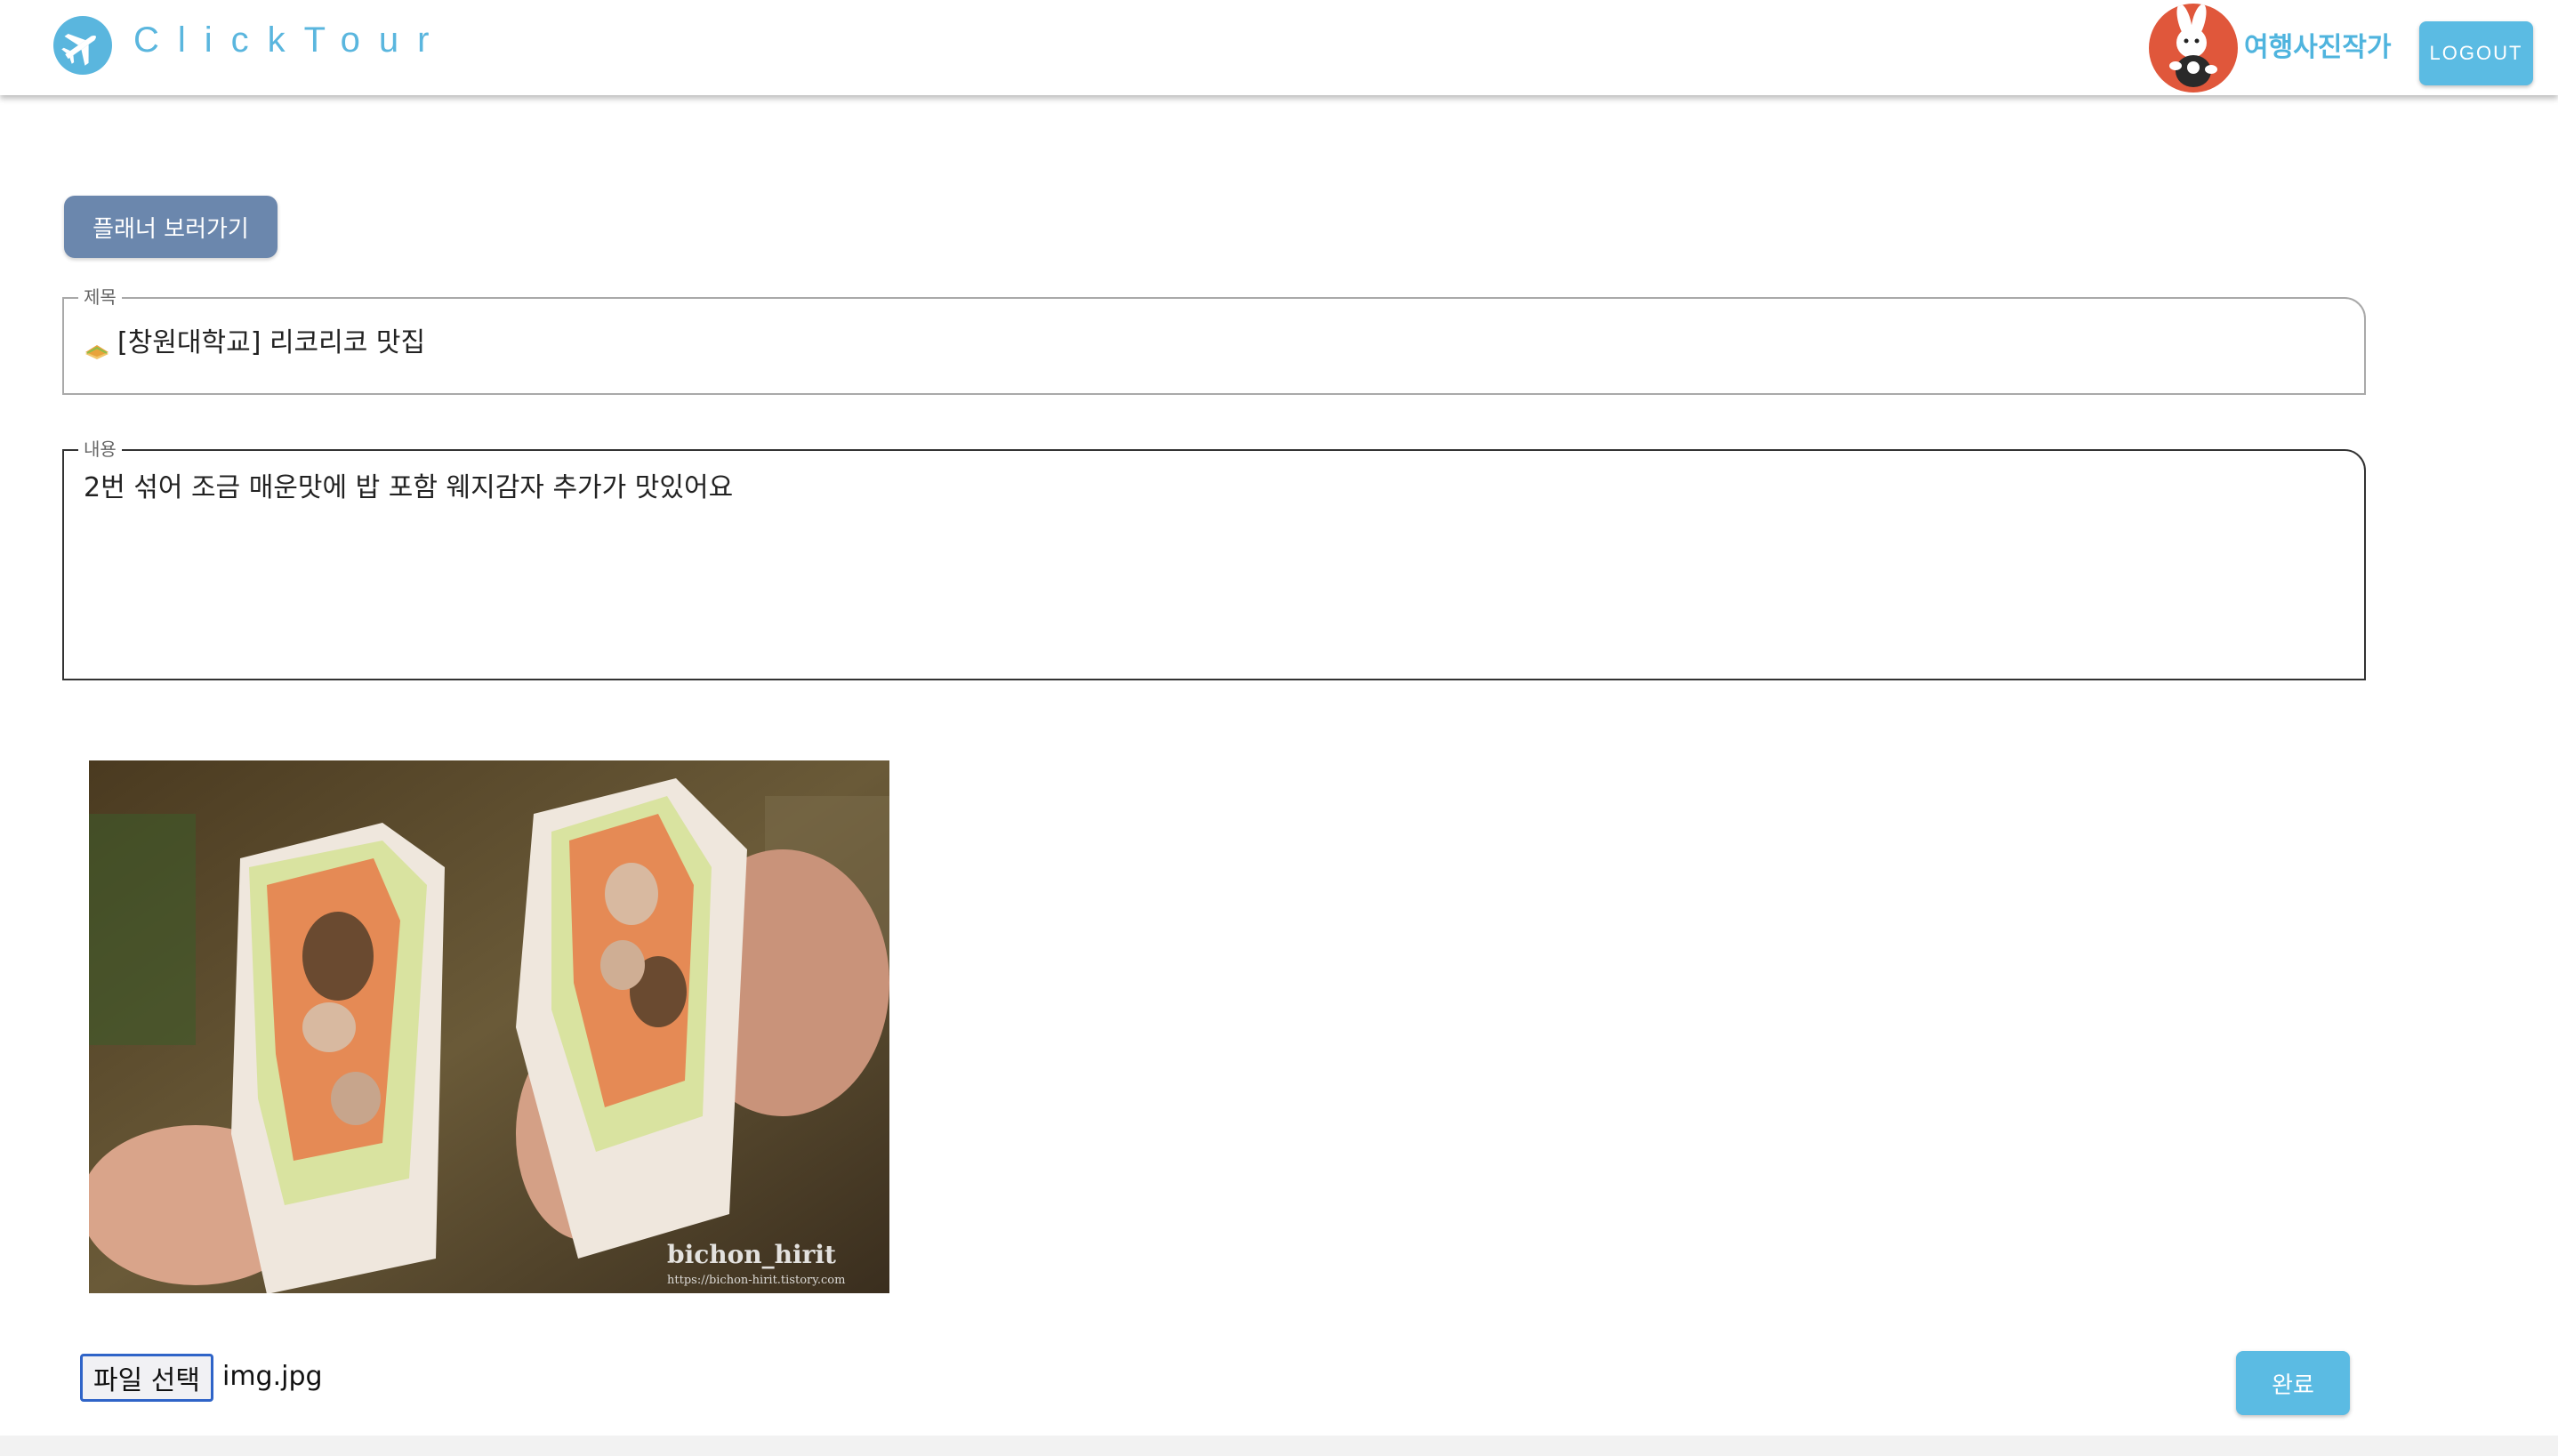  I want to click on done-button: 완료, so click(2293, 1383).